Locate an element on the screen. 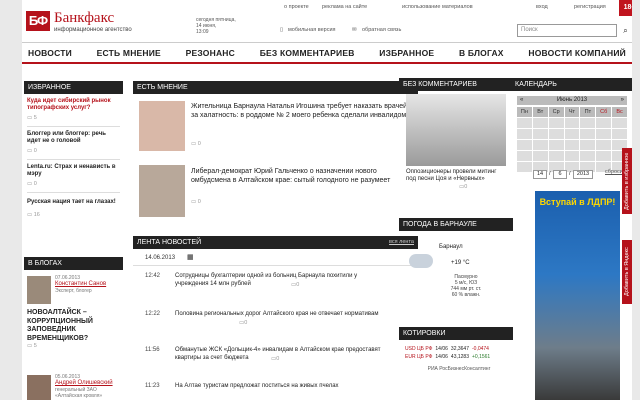 This screenshot has height=400, width=640. logo-name: Банкфакс is located at coordinates (84, 18).